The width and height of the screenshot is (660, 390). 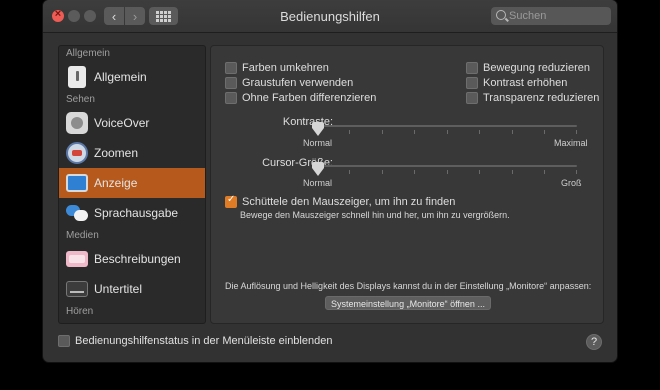 I want to click on sidebar-item-allgemein: Allgemein, so click(x=132, y=77).